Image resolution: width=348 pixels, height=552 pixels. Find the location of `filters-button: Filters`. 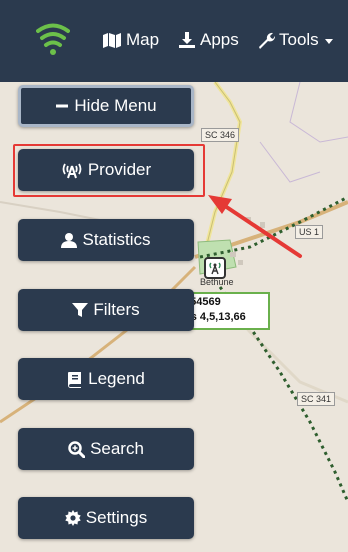

filters-button: Filters is located at coordinates (106, 310).